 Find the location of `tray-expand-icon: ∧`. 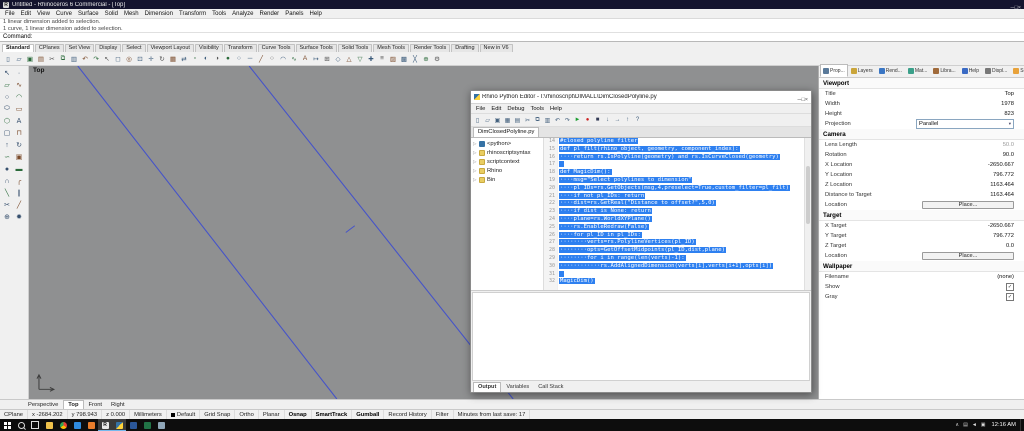

tray-expand-icon: ∧ is located at coordinates (957, 425).